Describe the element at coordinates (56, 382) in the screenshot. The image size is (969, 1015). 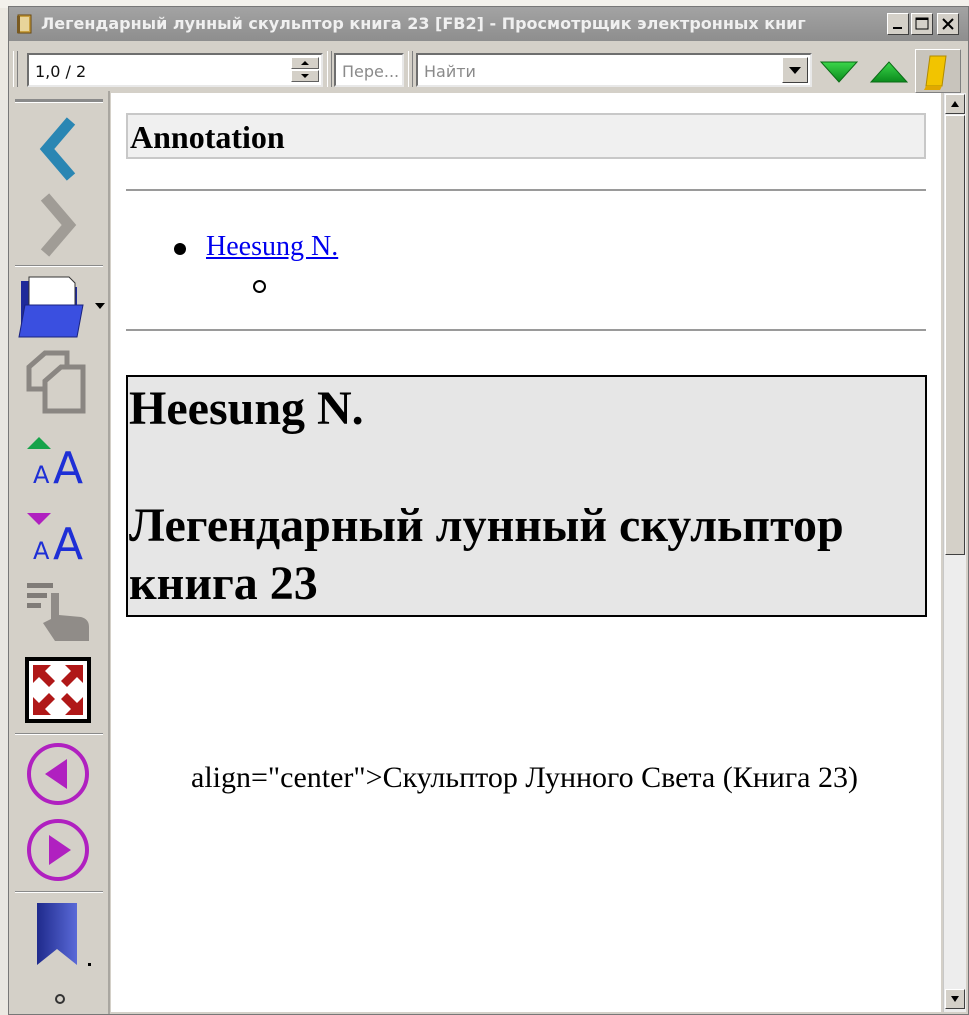
I see `copy-icon` at that location.